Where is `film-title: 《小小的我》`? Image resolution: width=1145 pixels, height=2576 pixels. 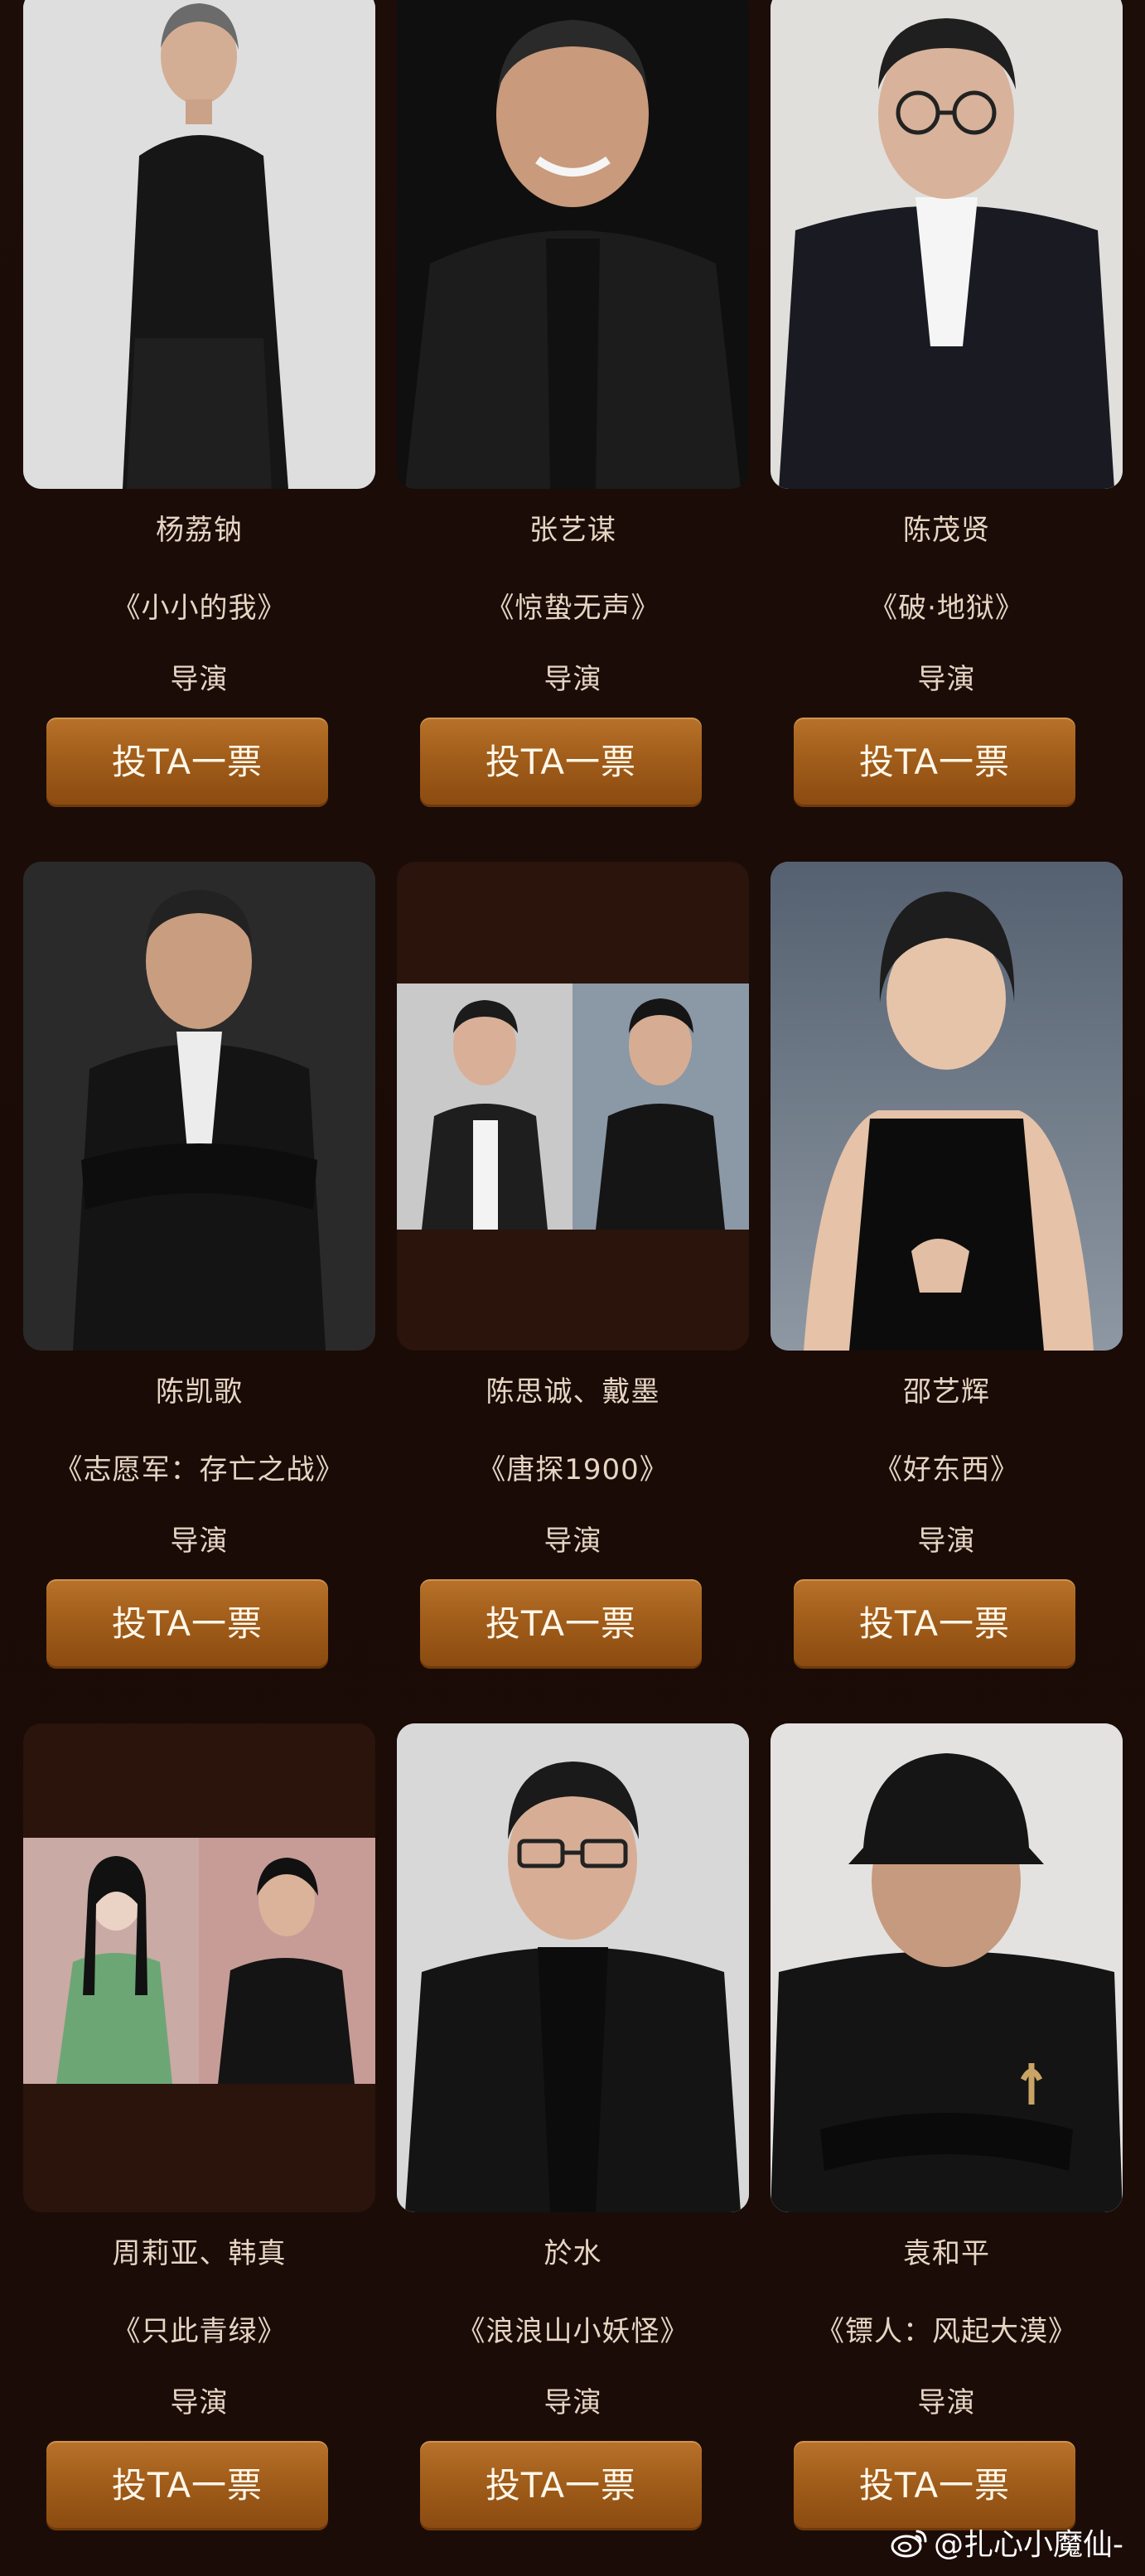 film-title: 《小小的我》 is located at coordinates (199, 608).